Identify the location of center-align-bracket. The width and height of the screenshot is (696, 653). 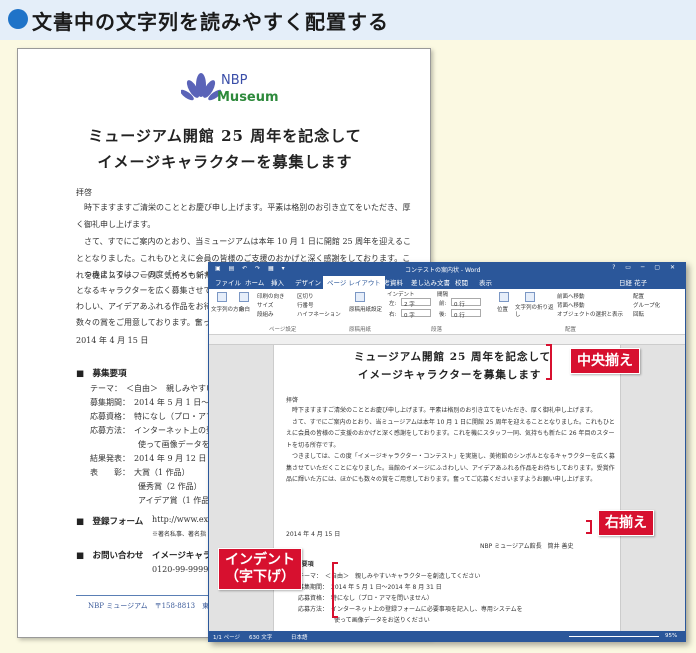
(549, 362).